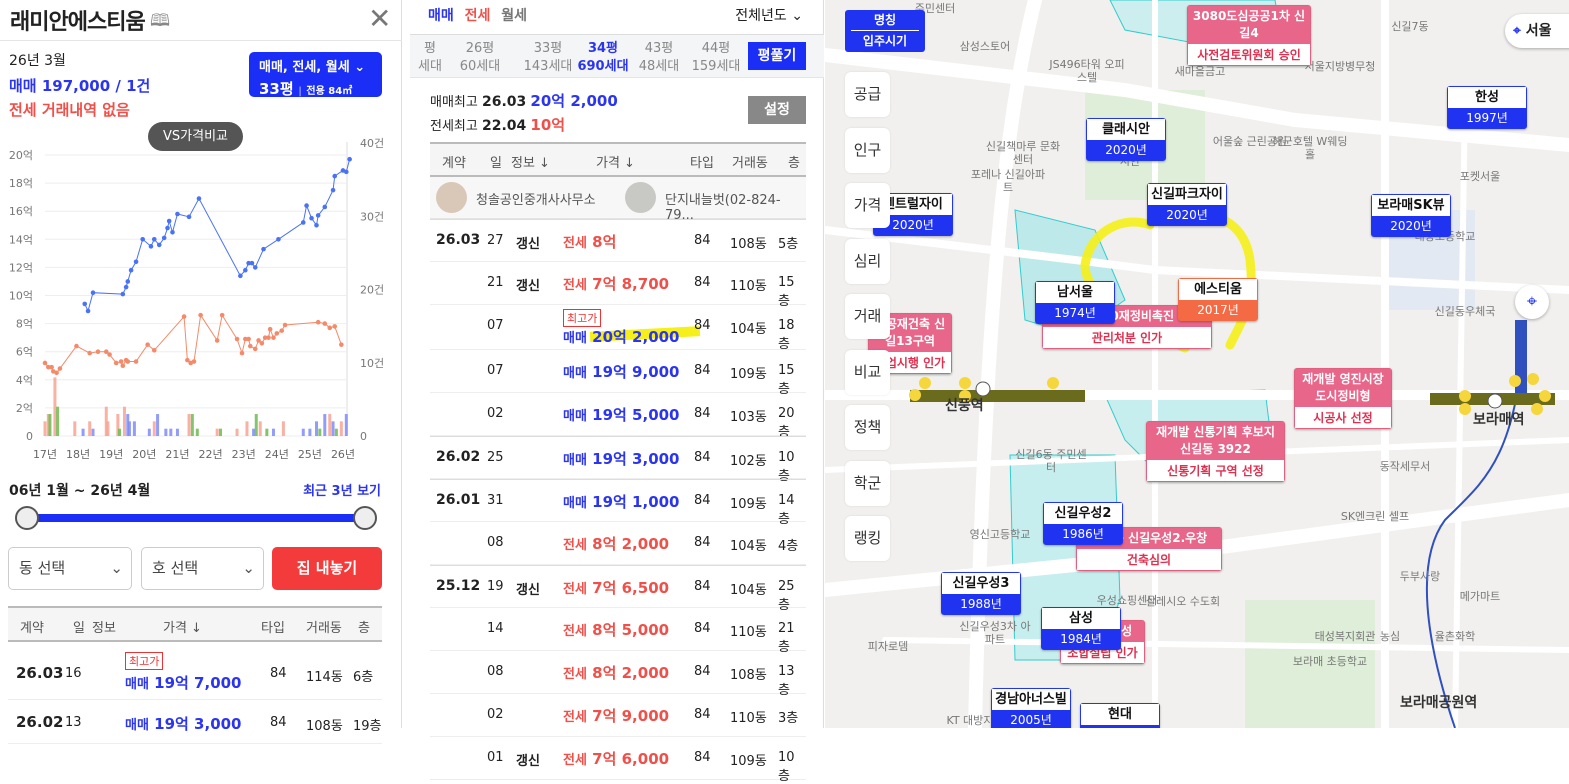  I want to click on pyeong-option: 34평 690세대, so click(603, 58).